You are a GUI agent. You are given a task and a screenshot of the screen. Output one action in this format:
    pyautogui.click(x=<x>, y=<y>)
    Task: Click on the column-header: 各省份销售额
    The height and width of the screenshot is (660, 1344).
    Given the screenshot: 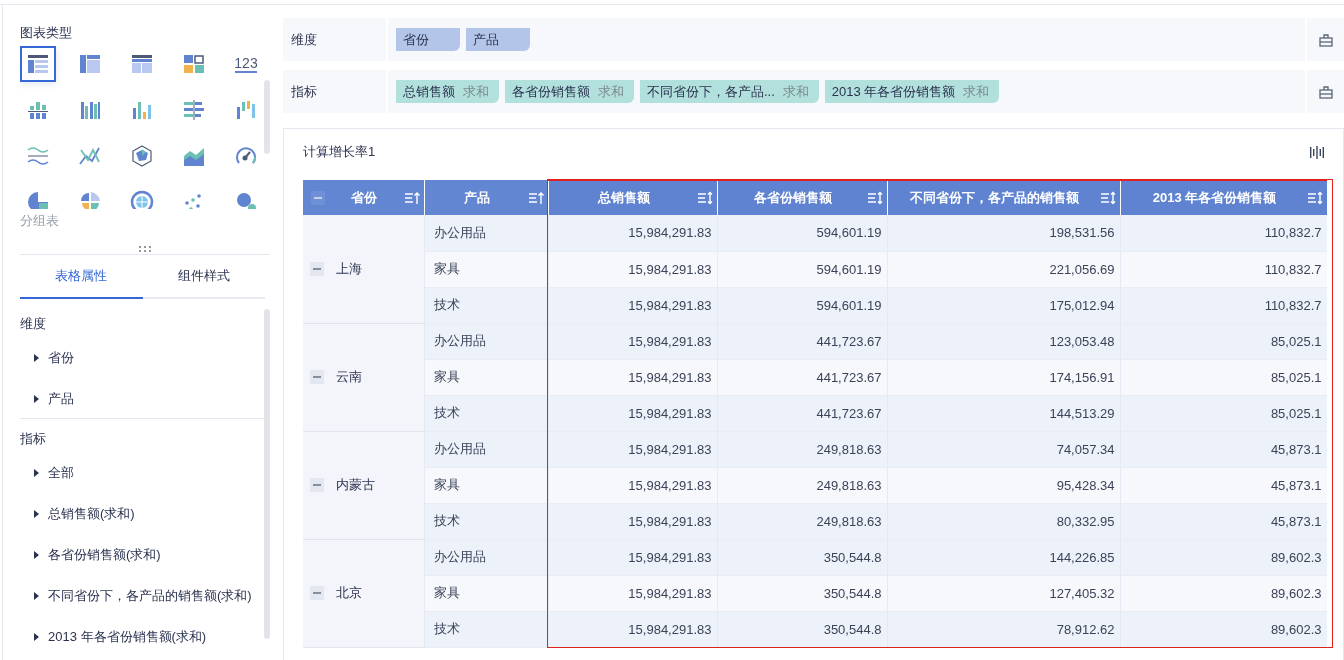 What is the action you would take?
    pyautogui.click(x=802, y=197)
    